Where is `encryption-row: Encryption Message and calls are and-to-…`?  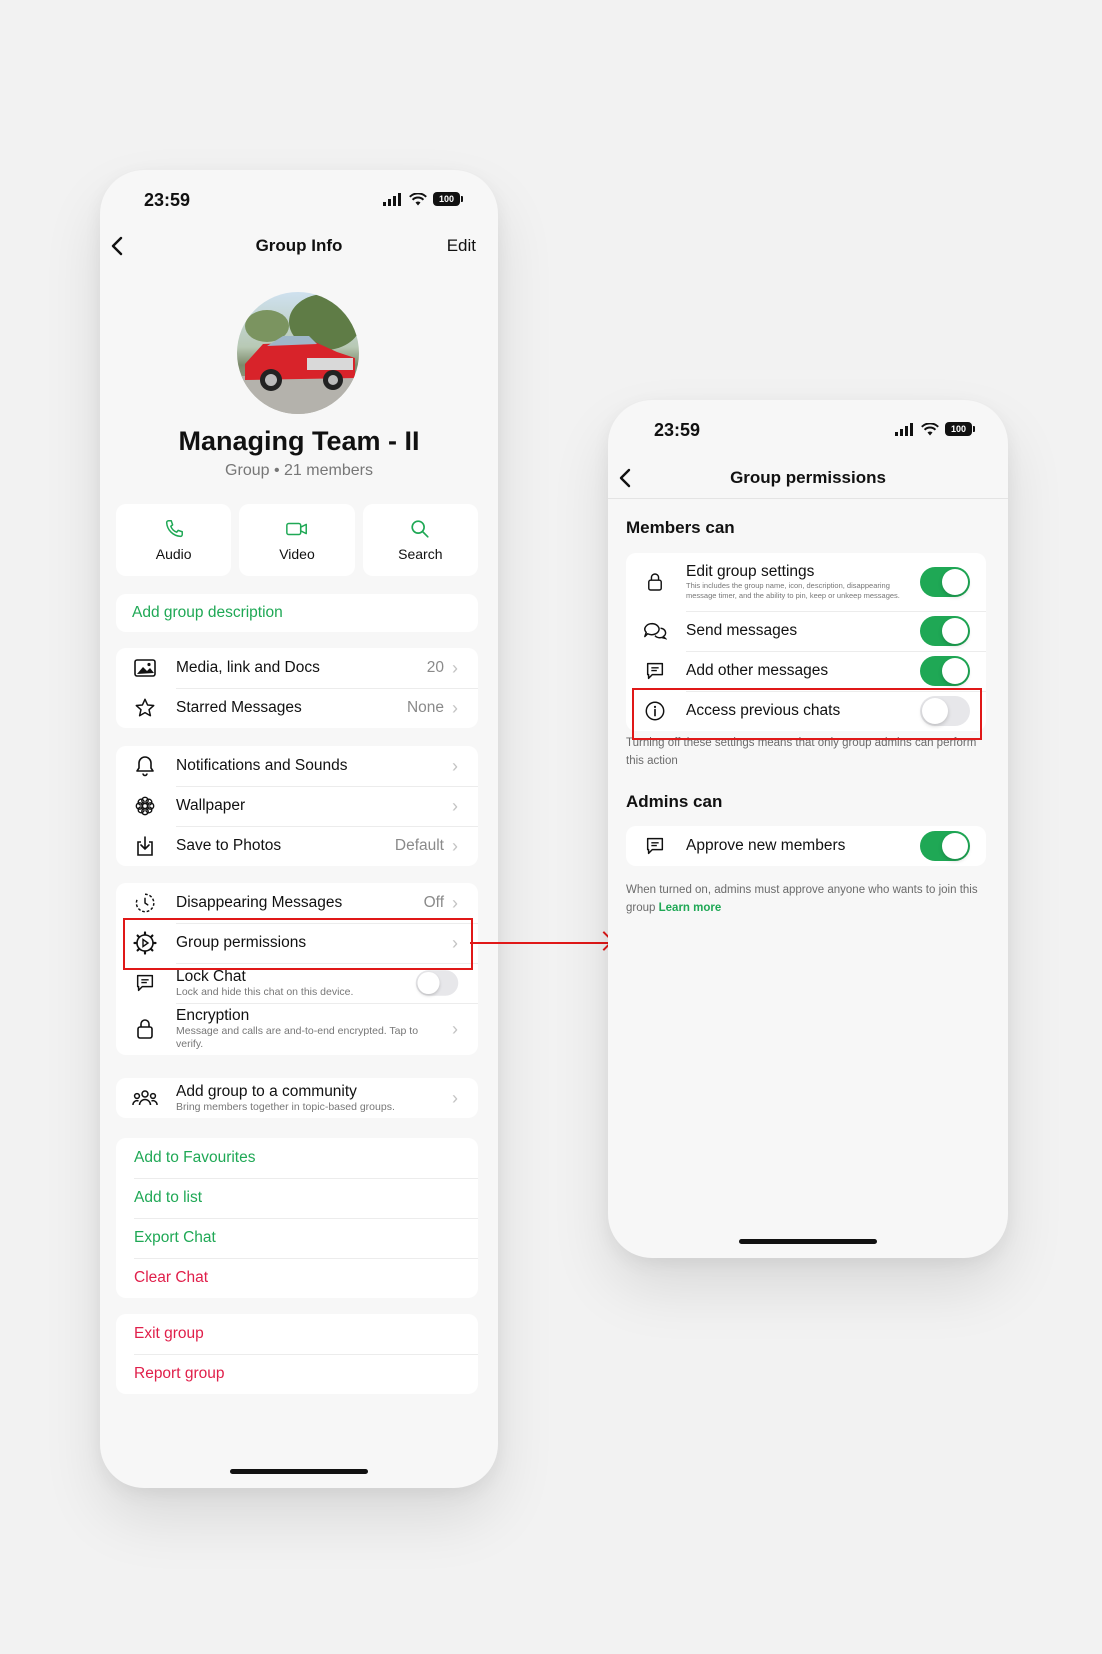 encryption-row: Encryption Message and calls are and-to-… is located at coordinates (297, 1029).